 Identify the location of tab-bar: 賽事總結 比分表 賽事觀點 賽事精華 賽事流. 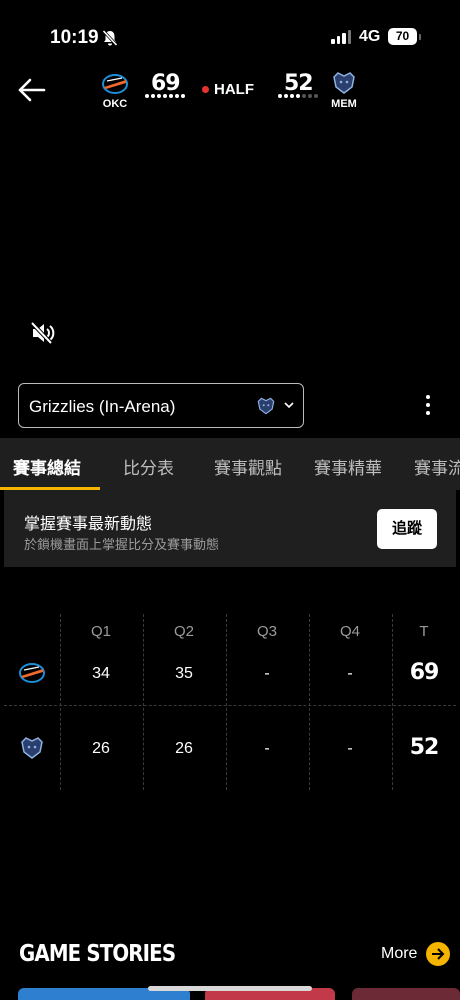
(230, 464).